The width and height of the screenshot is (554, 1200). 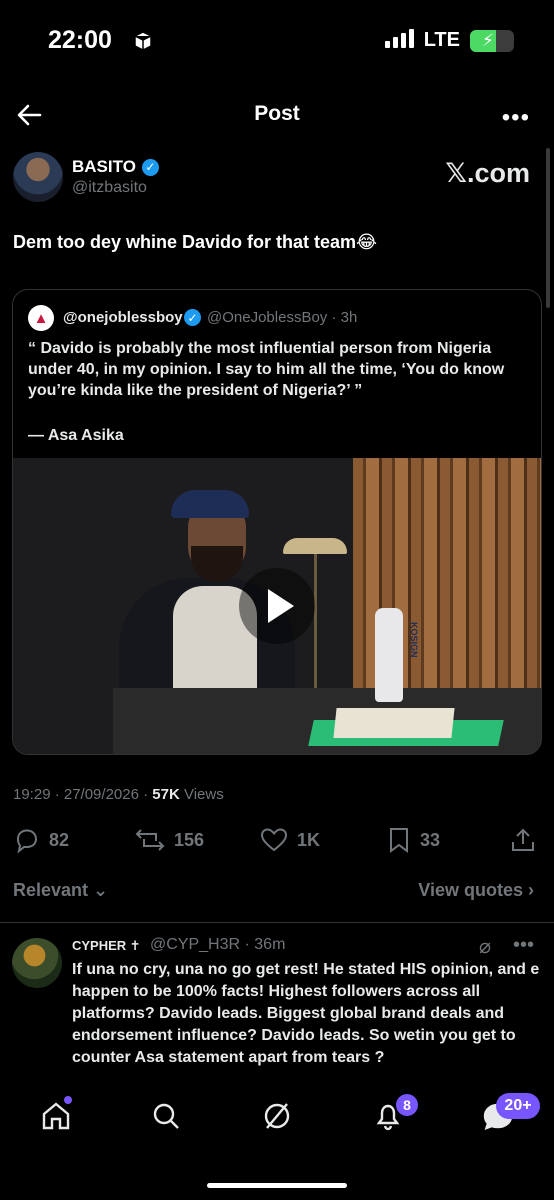 I want to click on more-options-icon: •••, so click(x=516, y=118).